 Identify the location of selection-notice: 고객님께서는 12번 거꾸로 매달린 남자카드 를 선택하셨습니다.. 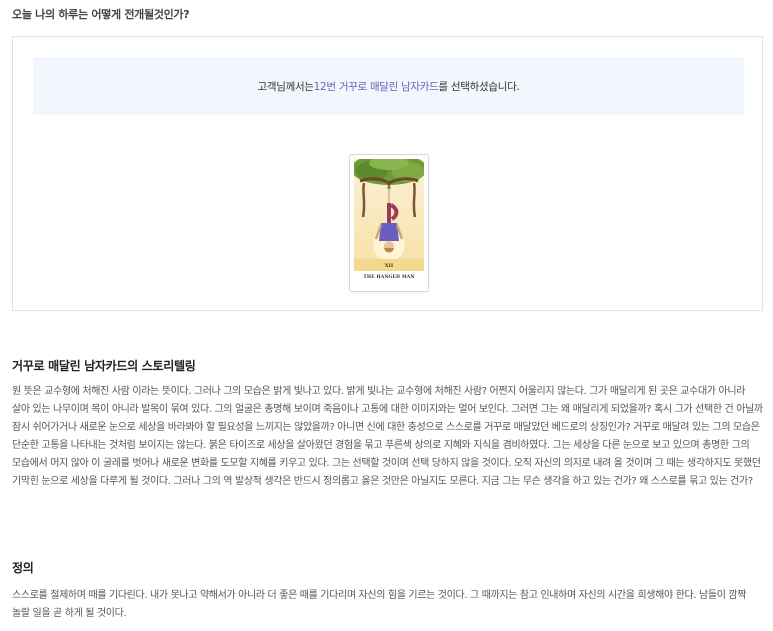
(388, 86).